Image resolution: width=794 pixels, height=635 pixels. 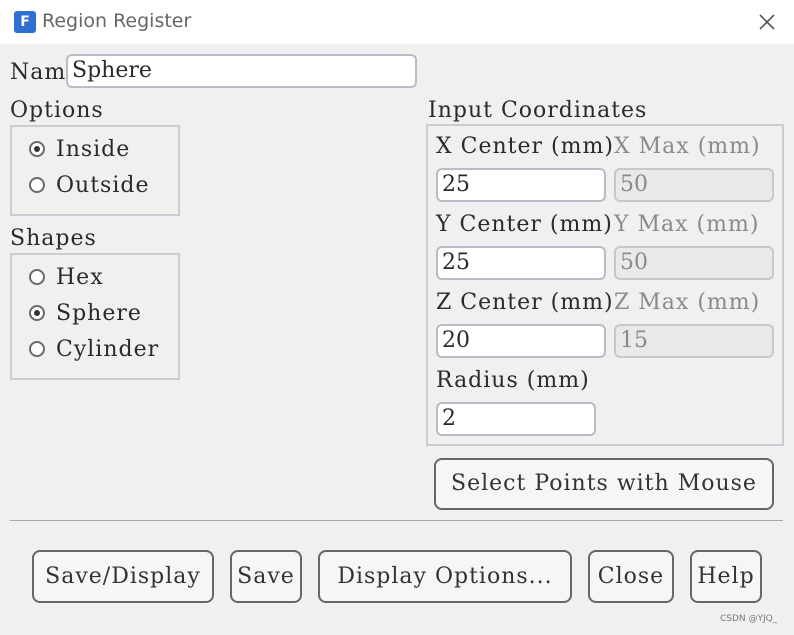 What do you see at coordinates (396, 520) in the screenshot?
I see `divider` at bounding box center [396, 520].